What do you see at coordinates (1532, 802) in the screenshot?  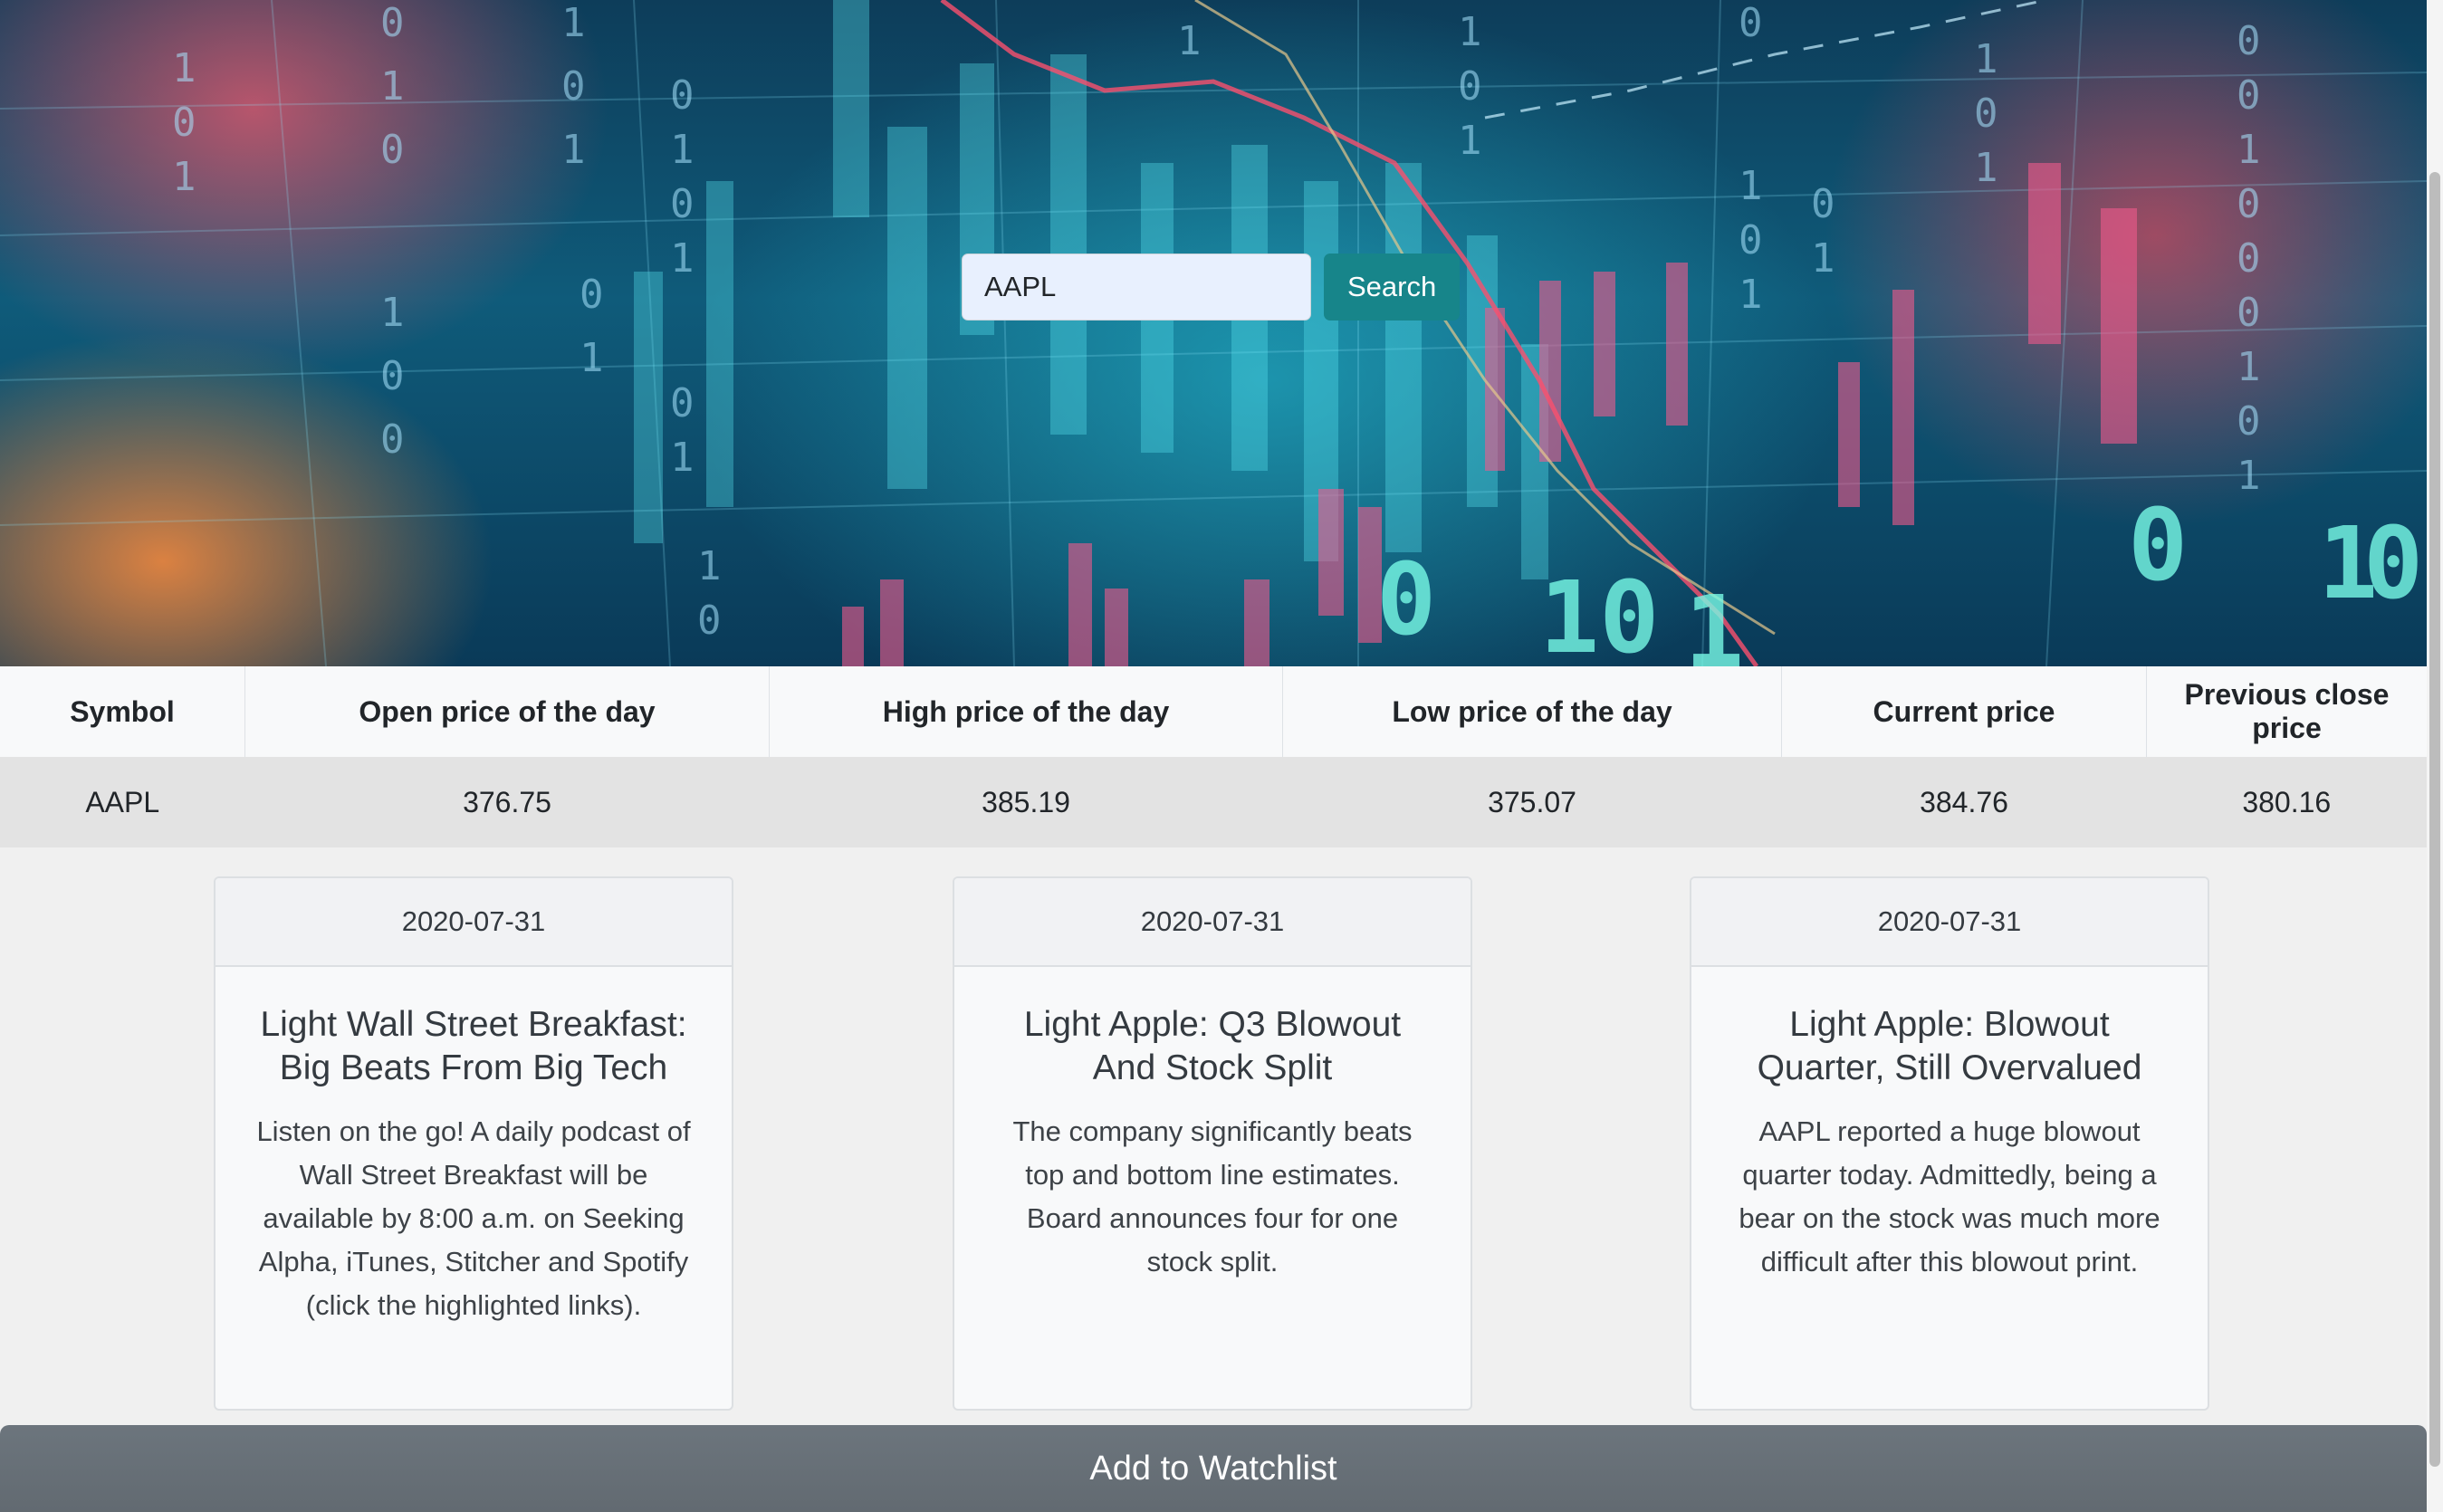 I see `cell-low-price: 375.07` at bounding box center [1532, 802].